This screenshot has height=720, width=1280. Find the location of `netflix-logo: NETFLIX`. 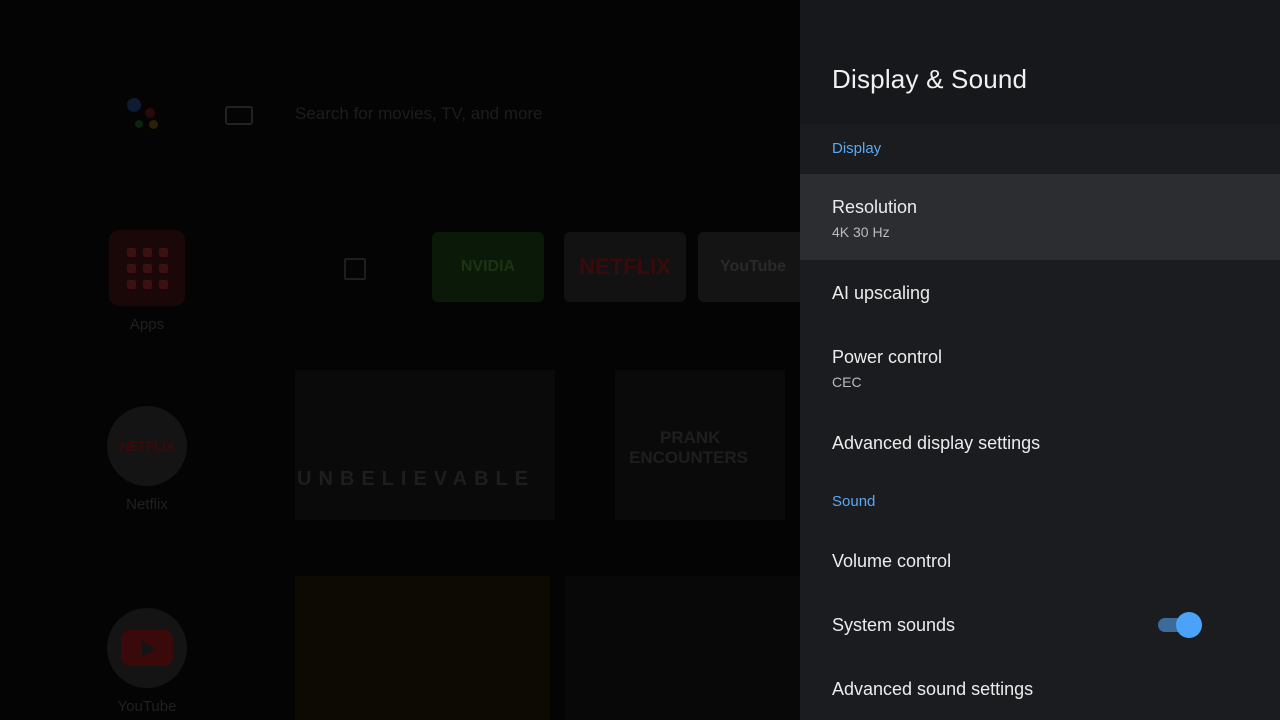

netflix-logo: NETFLIX is located at coordinates (147, 446).